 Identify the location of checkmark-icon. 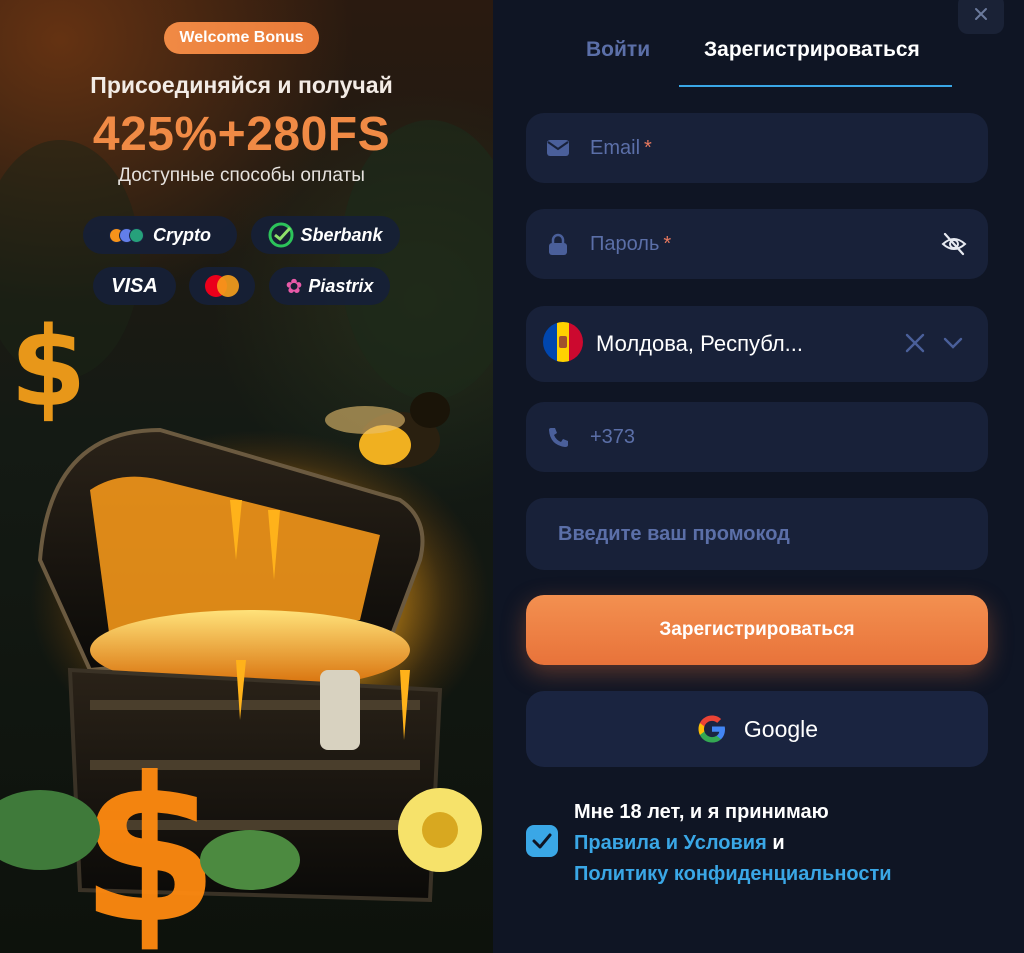
(542, 841).